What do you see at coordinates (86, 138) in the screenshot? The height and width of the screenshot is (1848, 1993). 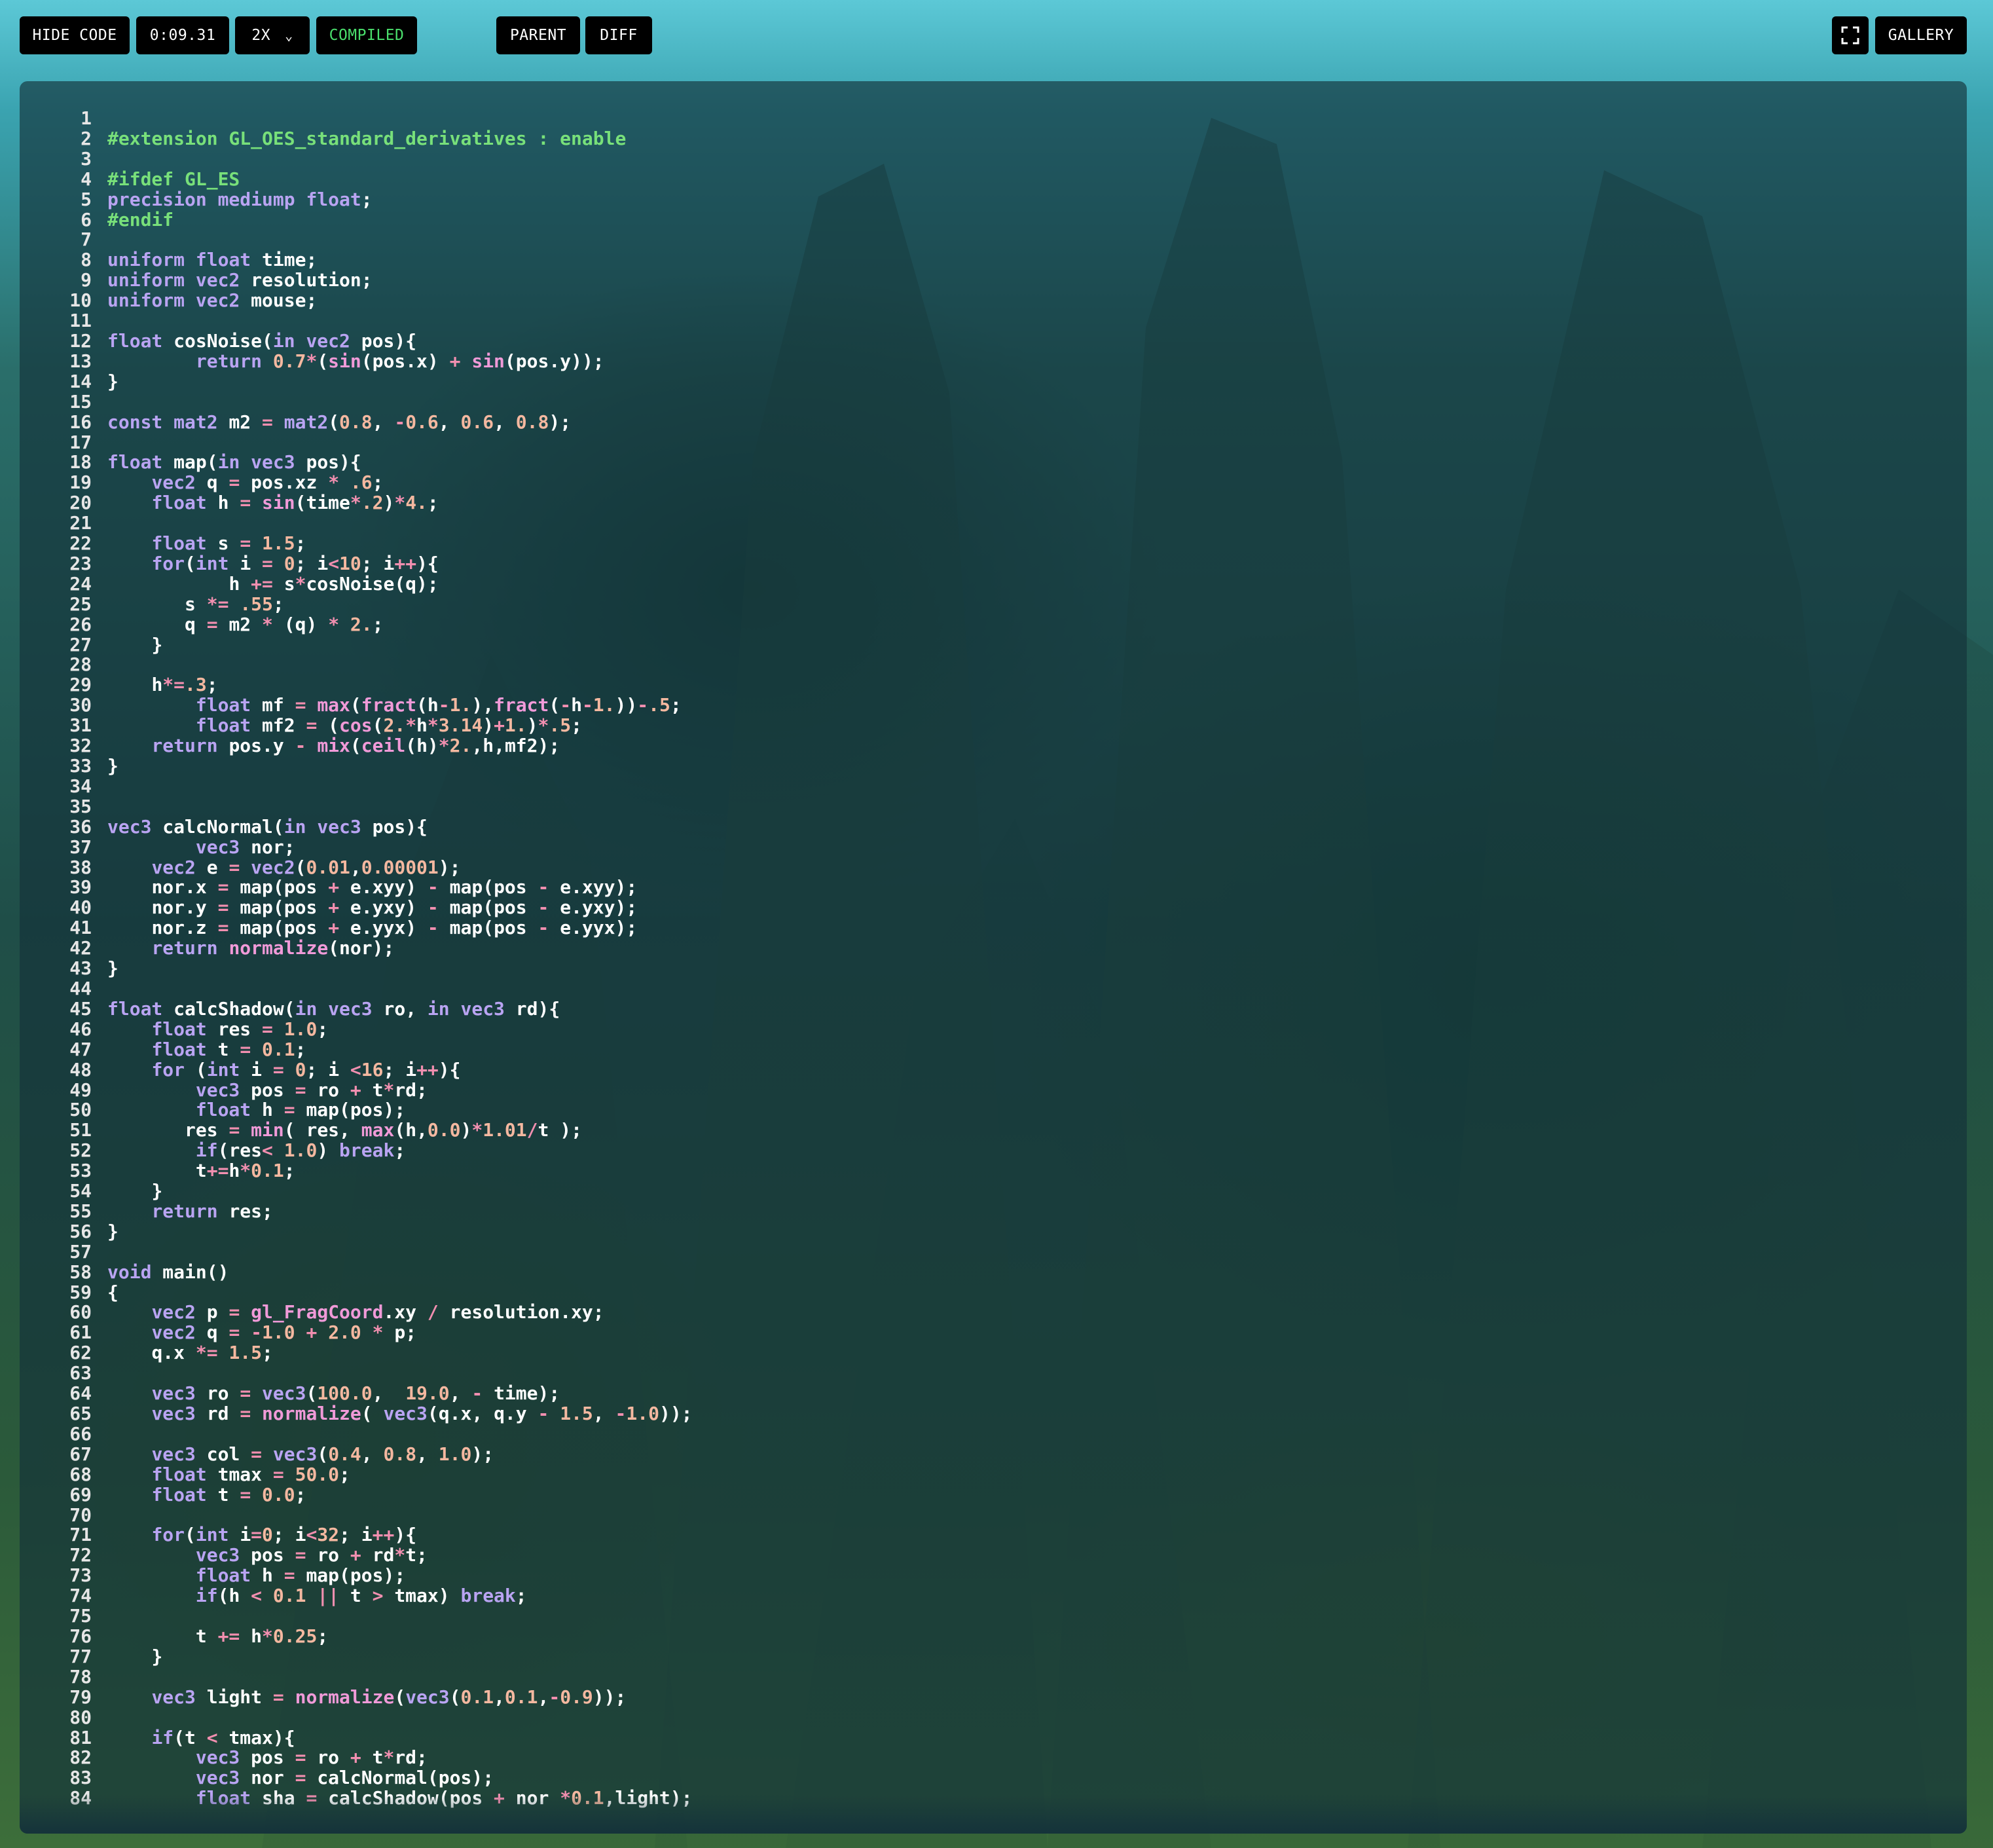 I see `line-number: 2` at bounding box center [86, 138].